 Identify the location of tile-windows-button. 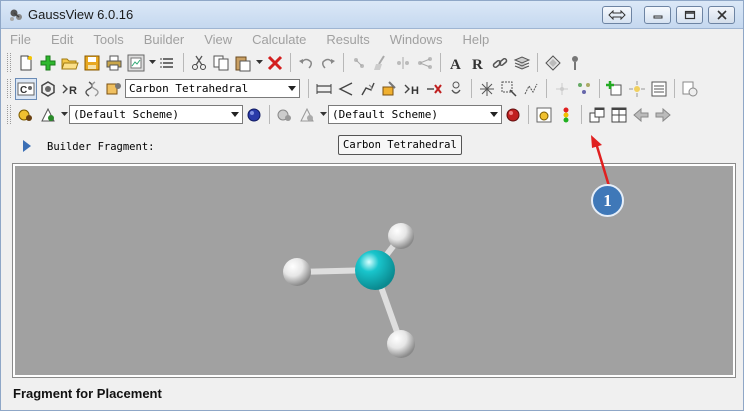
(619, 115).